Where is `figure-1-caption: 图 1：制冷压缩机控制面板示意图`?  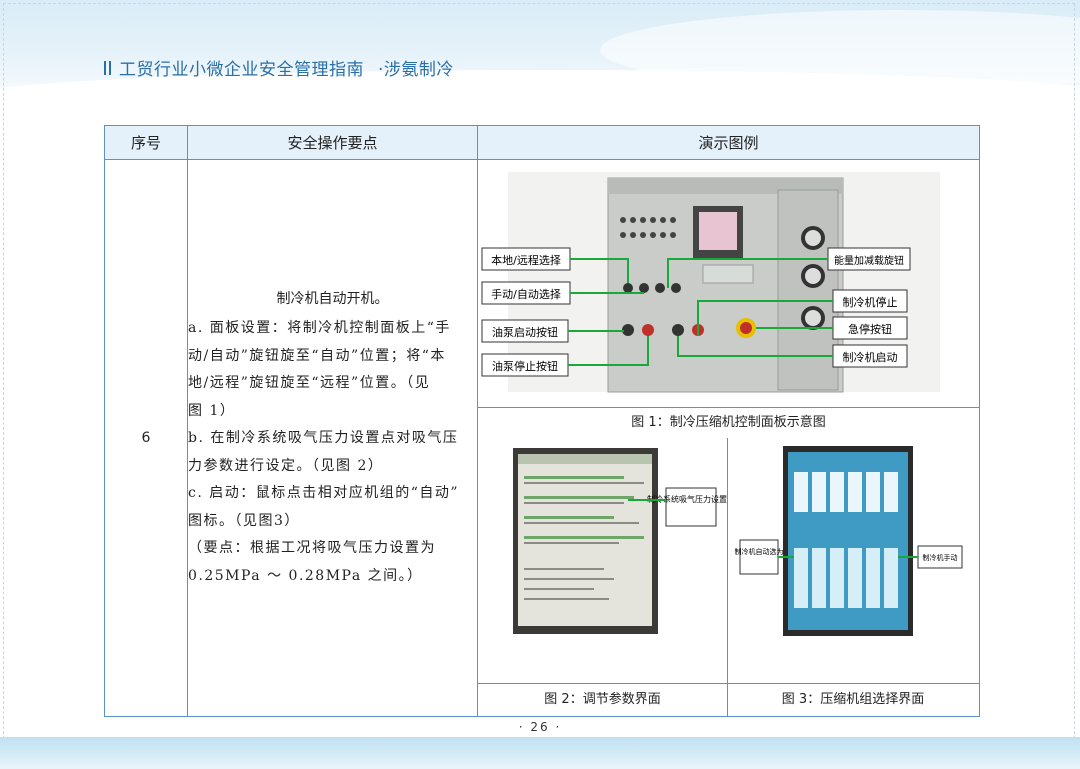 figure-1-caption: 图 1：制冷压缩机控制面板示意图 is located at coordinates (728, 422).